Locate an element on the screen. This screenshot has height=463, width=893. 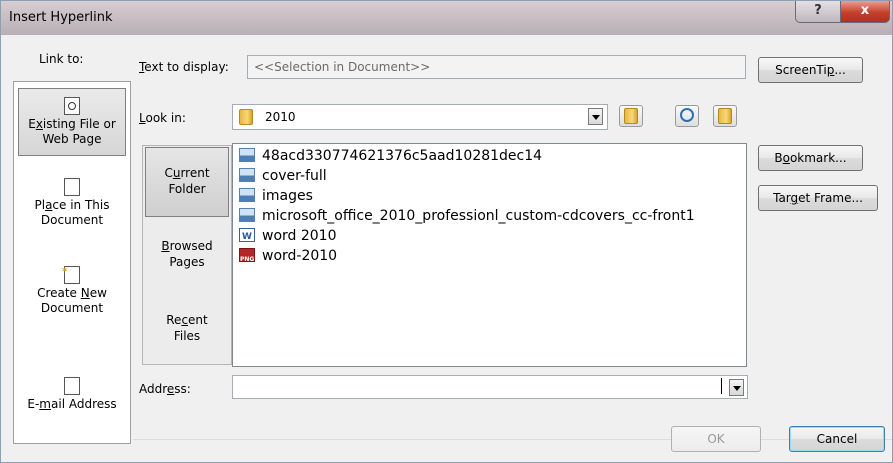
place-label-b: ce in This is located at coordinates (81, 205).